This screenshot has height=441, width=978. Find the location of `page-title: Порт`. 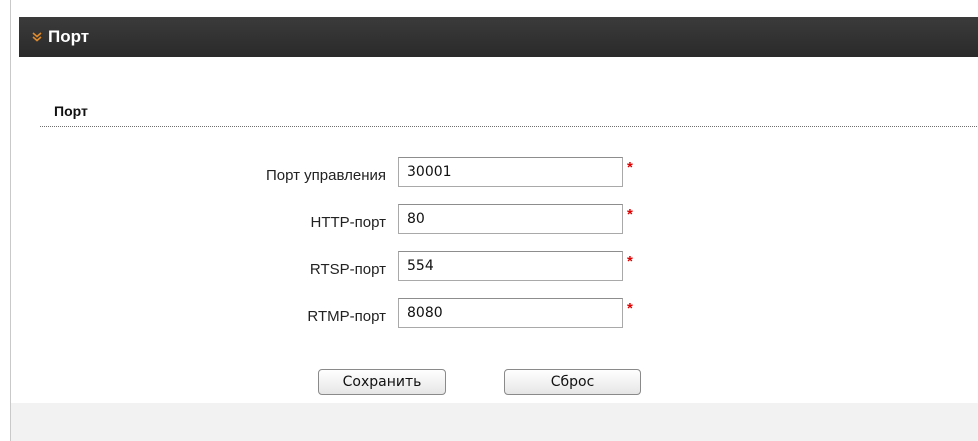

page-title: Порт is located at coordinates (69, 36).